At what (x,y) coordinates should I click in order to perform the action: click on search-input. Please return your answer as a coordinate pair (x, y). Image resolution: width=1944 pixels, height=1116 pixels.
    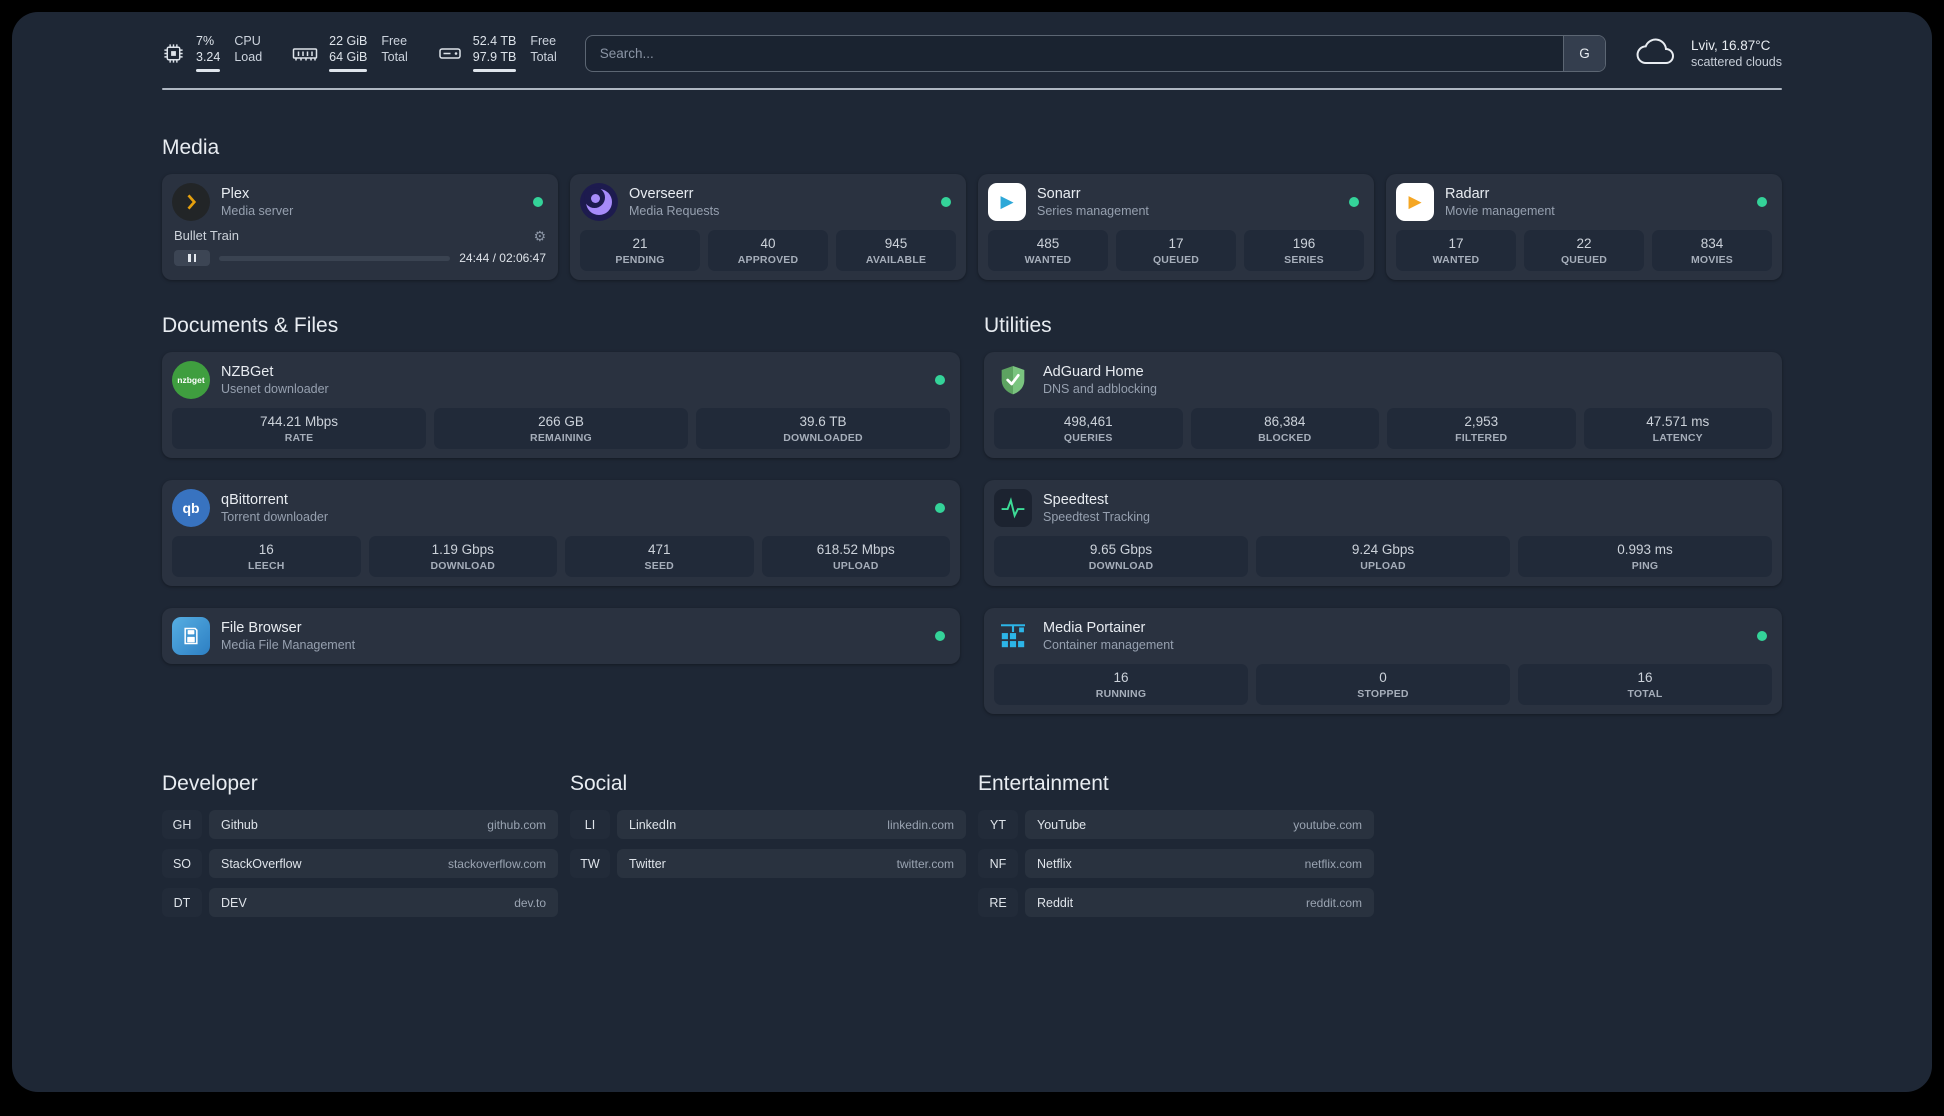
    Looking at the image, I should click on (1074, 53).